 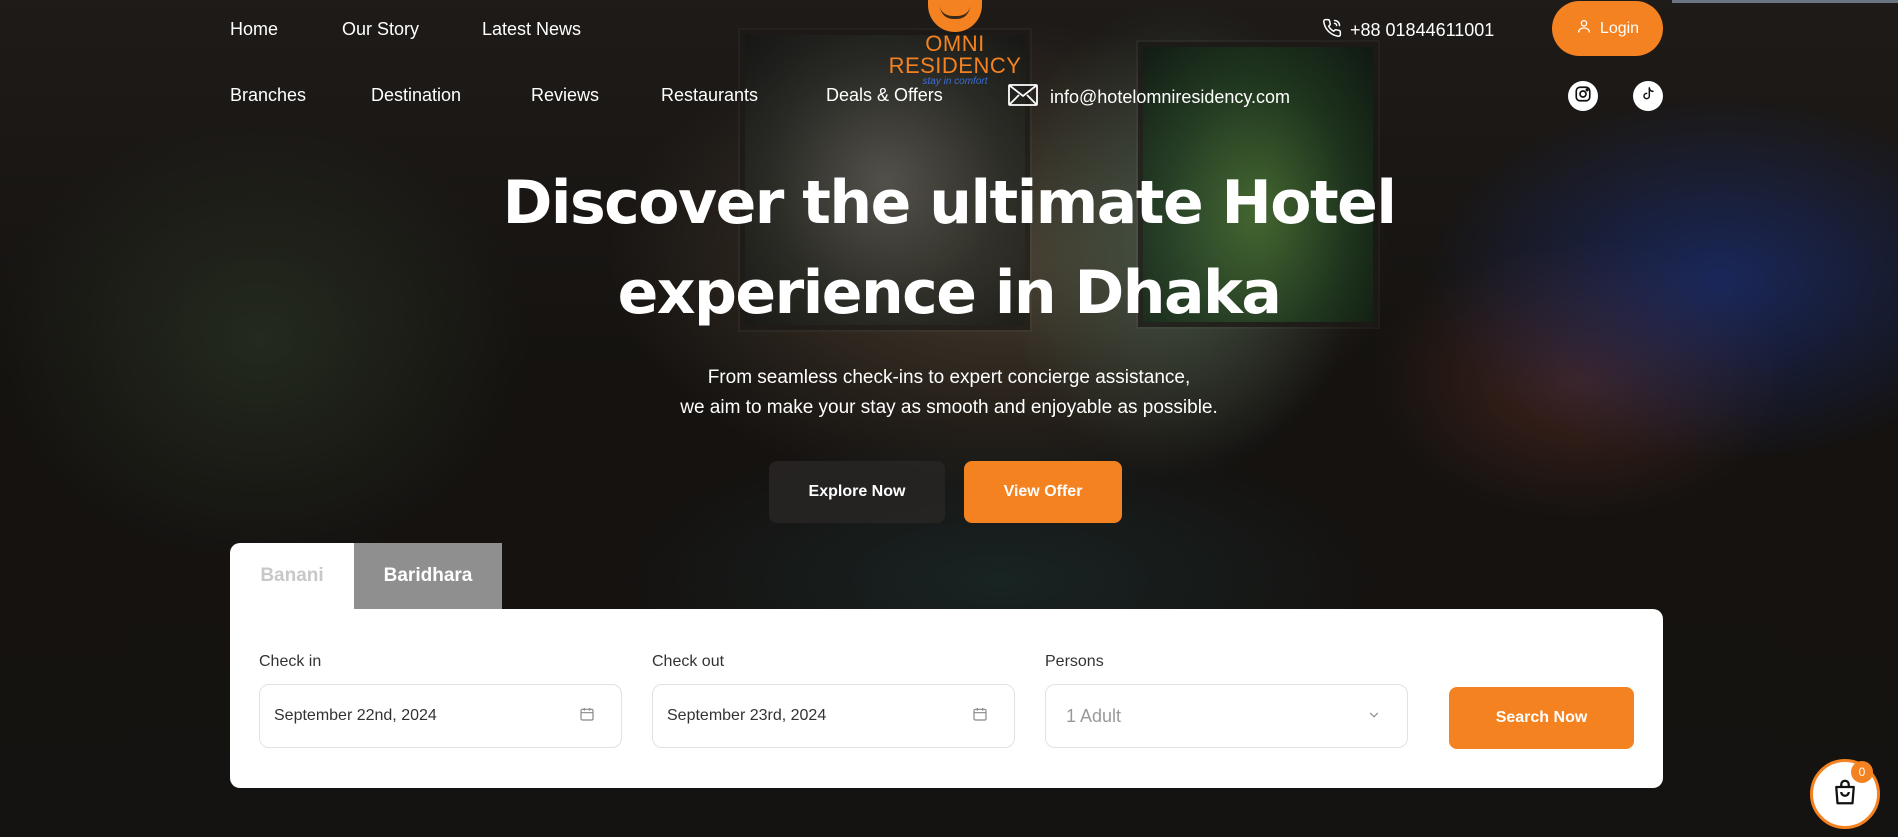 I want to click on check-out-label: Check out, so click(x=688, y=661).